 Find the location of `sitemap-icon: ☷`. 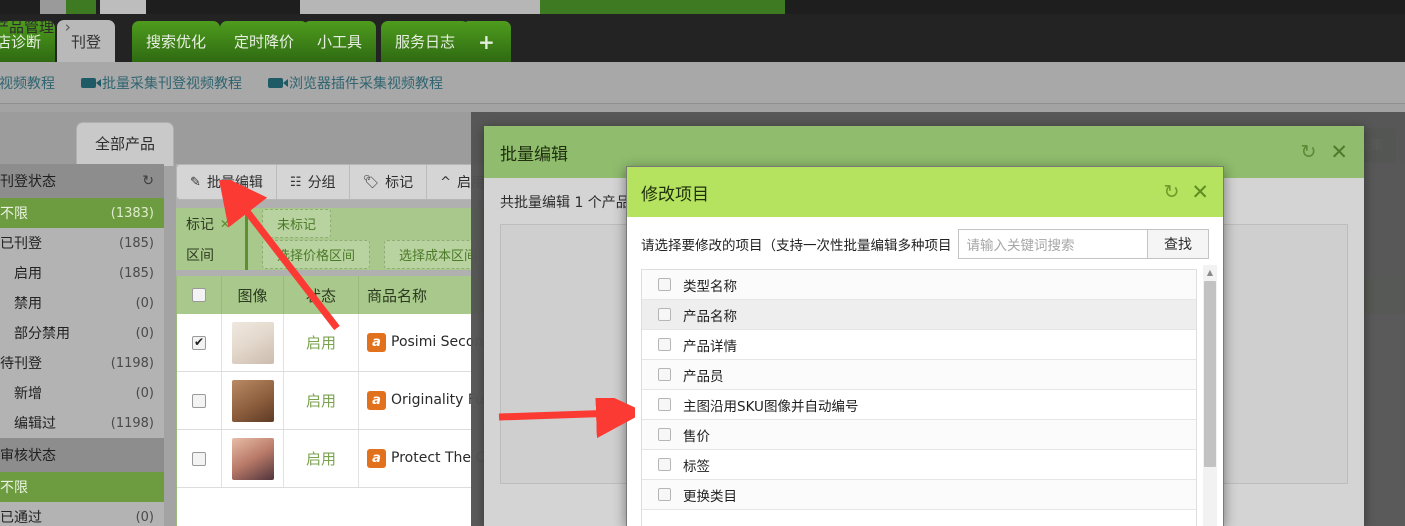

sitemap-icon: ☷ is located at coordinates (295, 182).